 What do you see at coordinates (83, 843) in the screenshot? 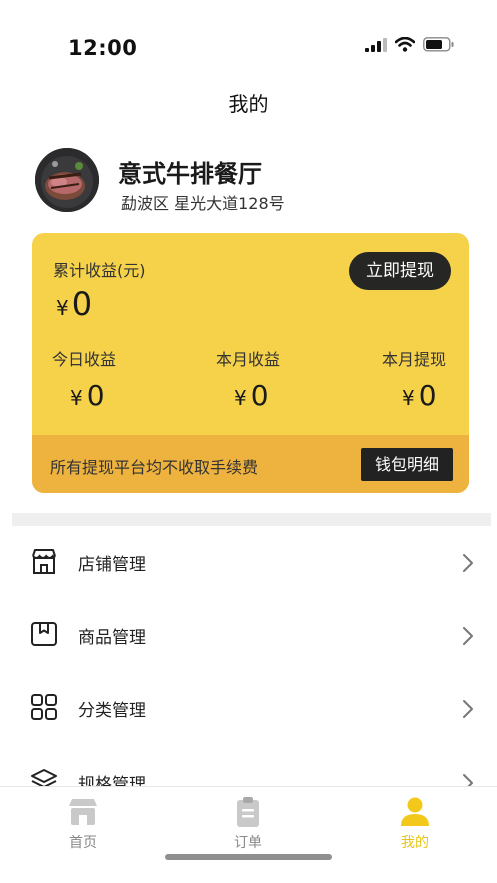
I see `tab-label-home: 首页` at bounding box center [83, 843].